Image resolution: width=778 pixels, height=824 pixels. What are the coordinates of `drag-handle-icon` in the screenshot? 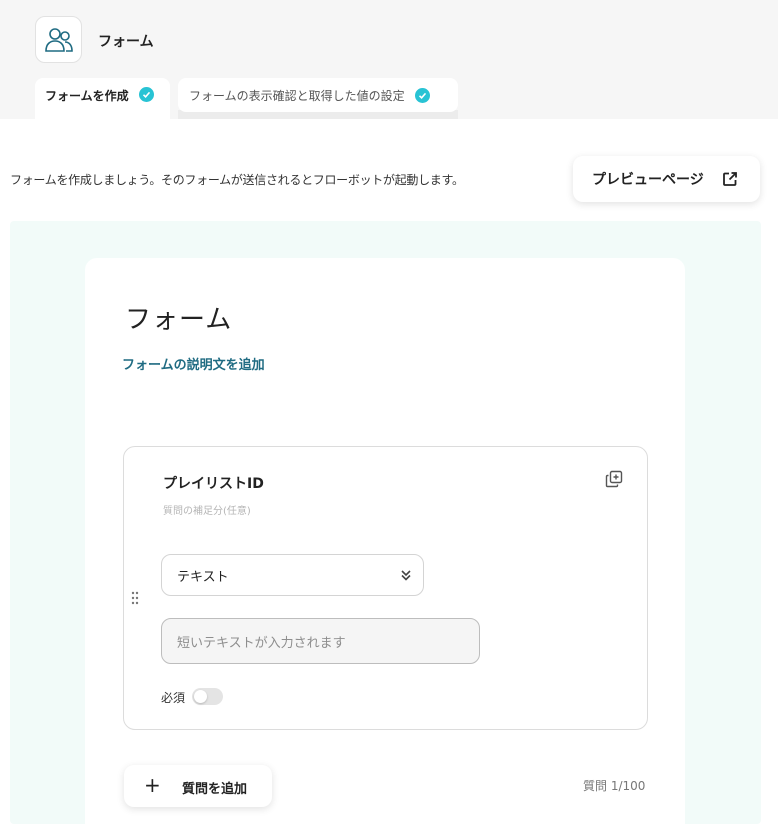 It's located at (135, 598).